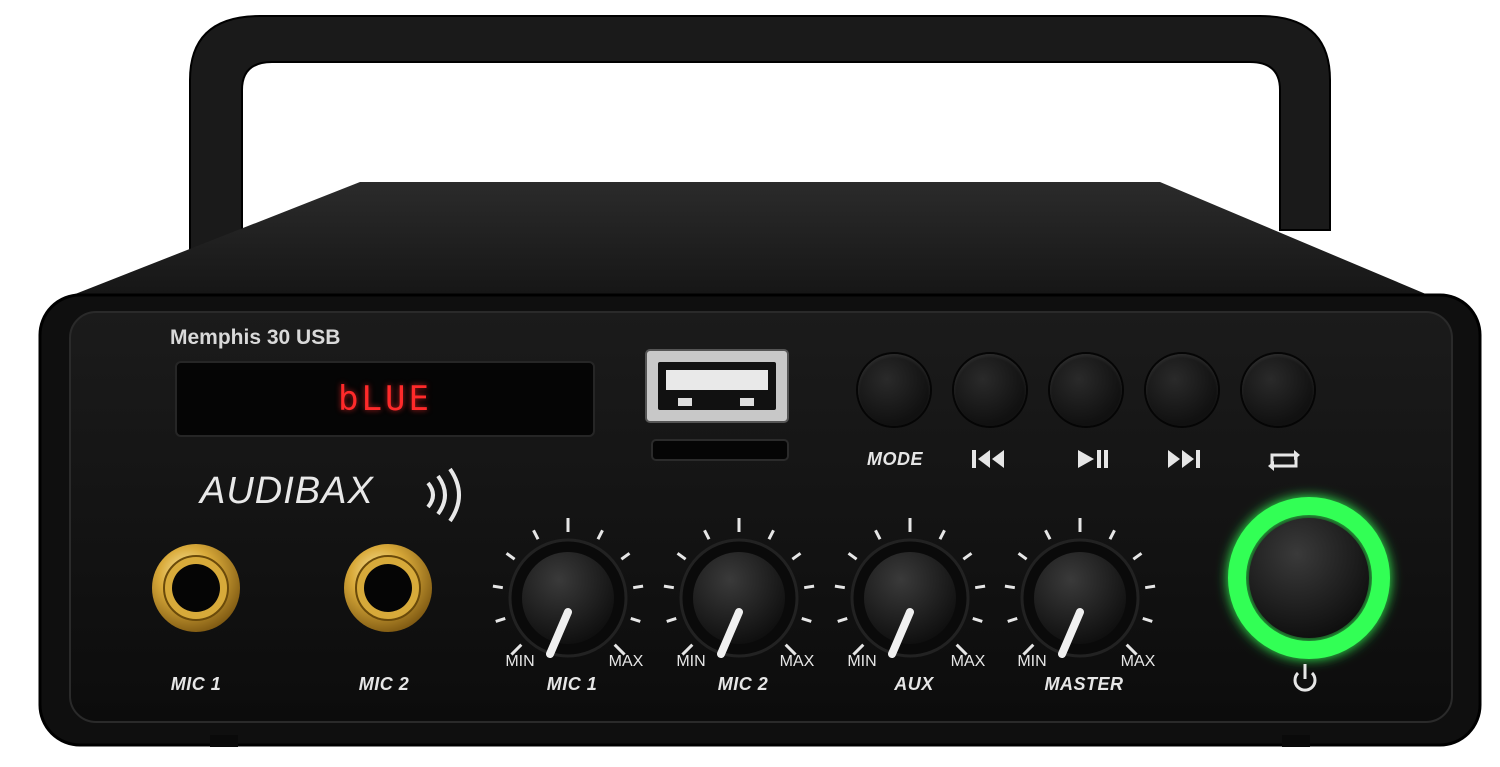 Image resolution: width=1500 pixels, height=767 pixels. What do you see at coordinates (626, 661) in the screenshot?
I see `mic1-max-label: MAX` at bounding box center [626, 661].